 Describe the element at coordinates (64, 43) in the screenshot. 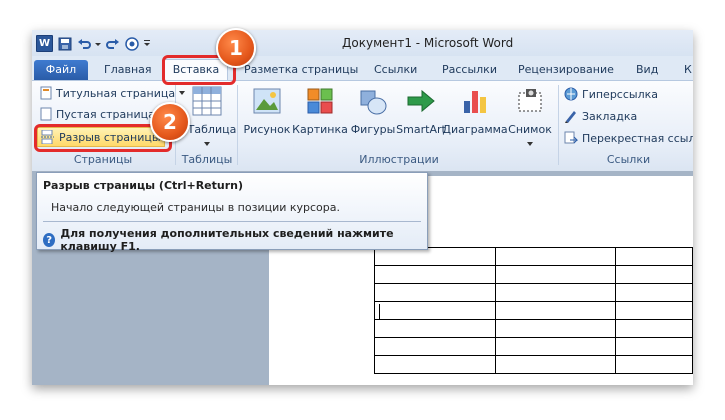

I see `save-icon` at that location.